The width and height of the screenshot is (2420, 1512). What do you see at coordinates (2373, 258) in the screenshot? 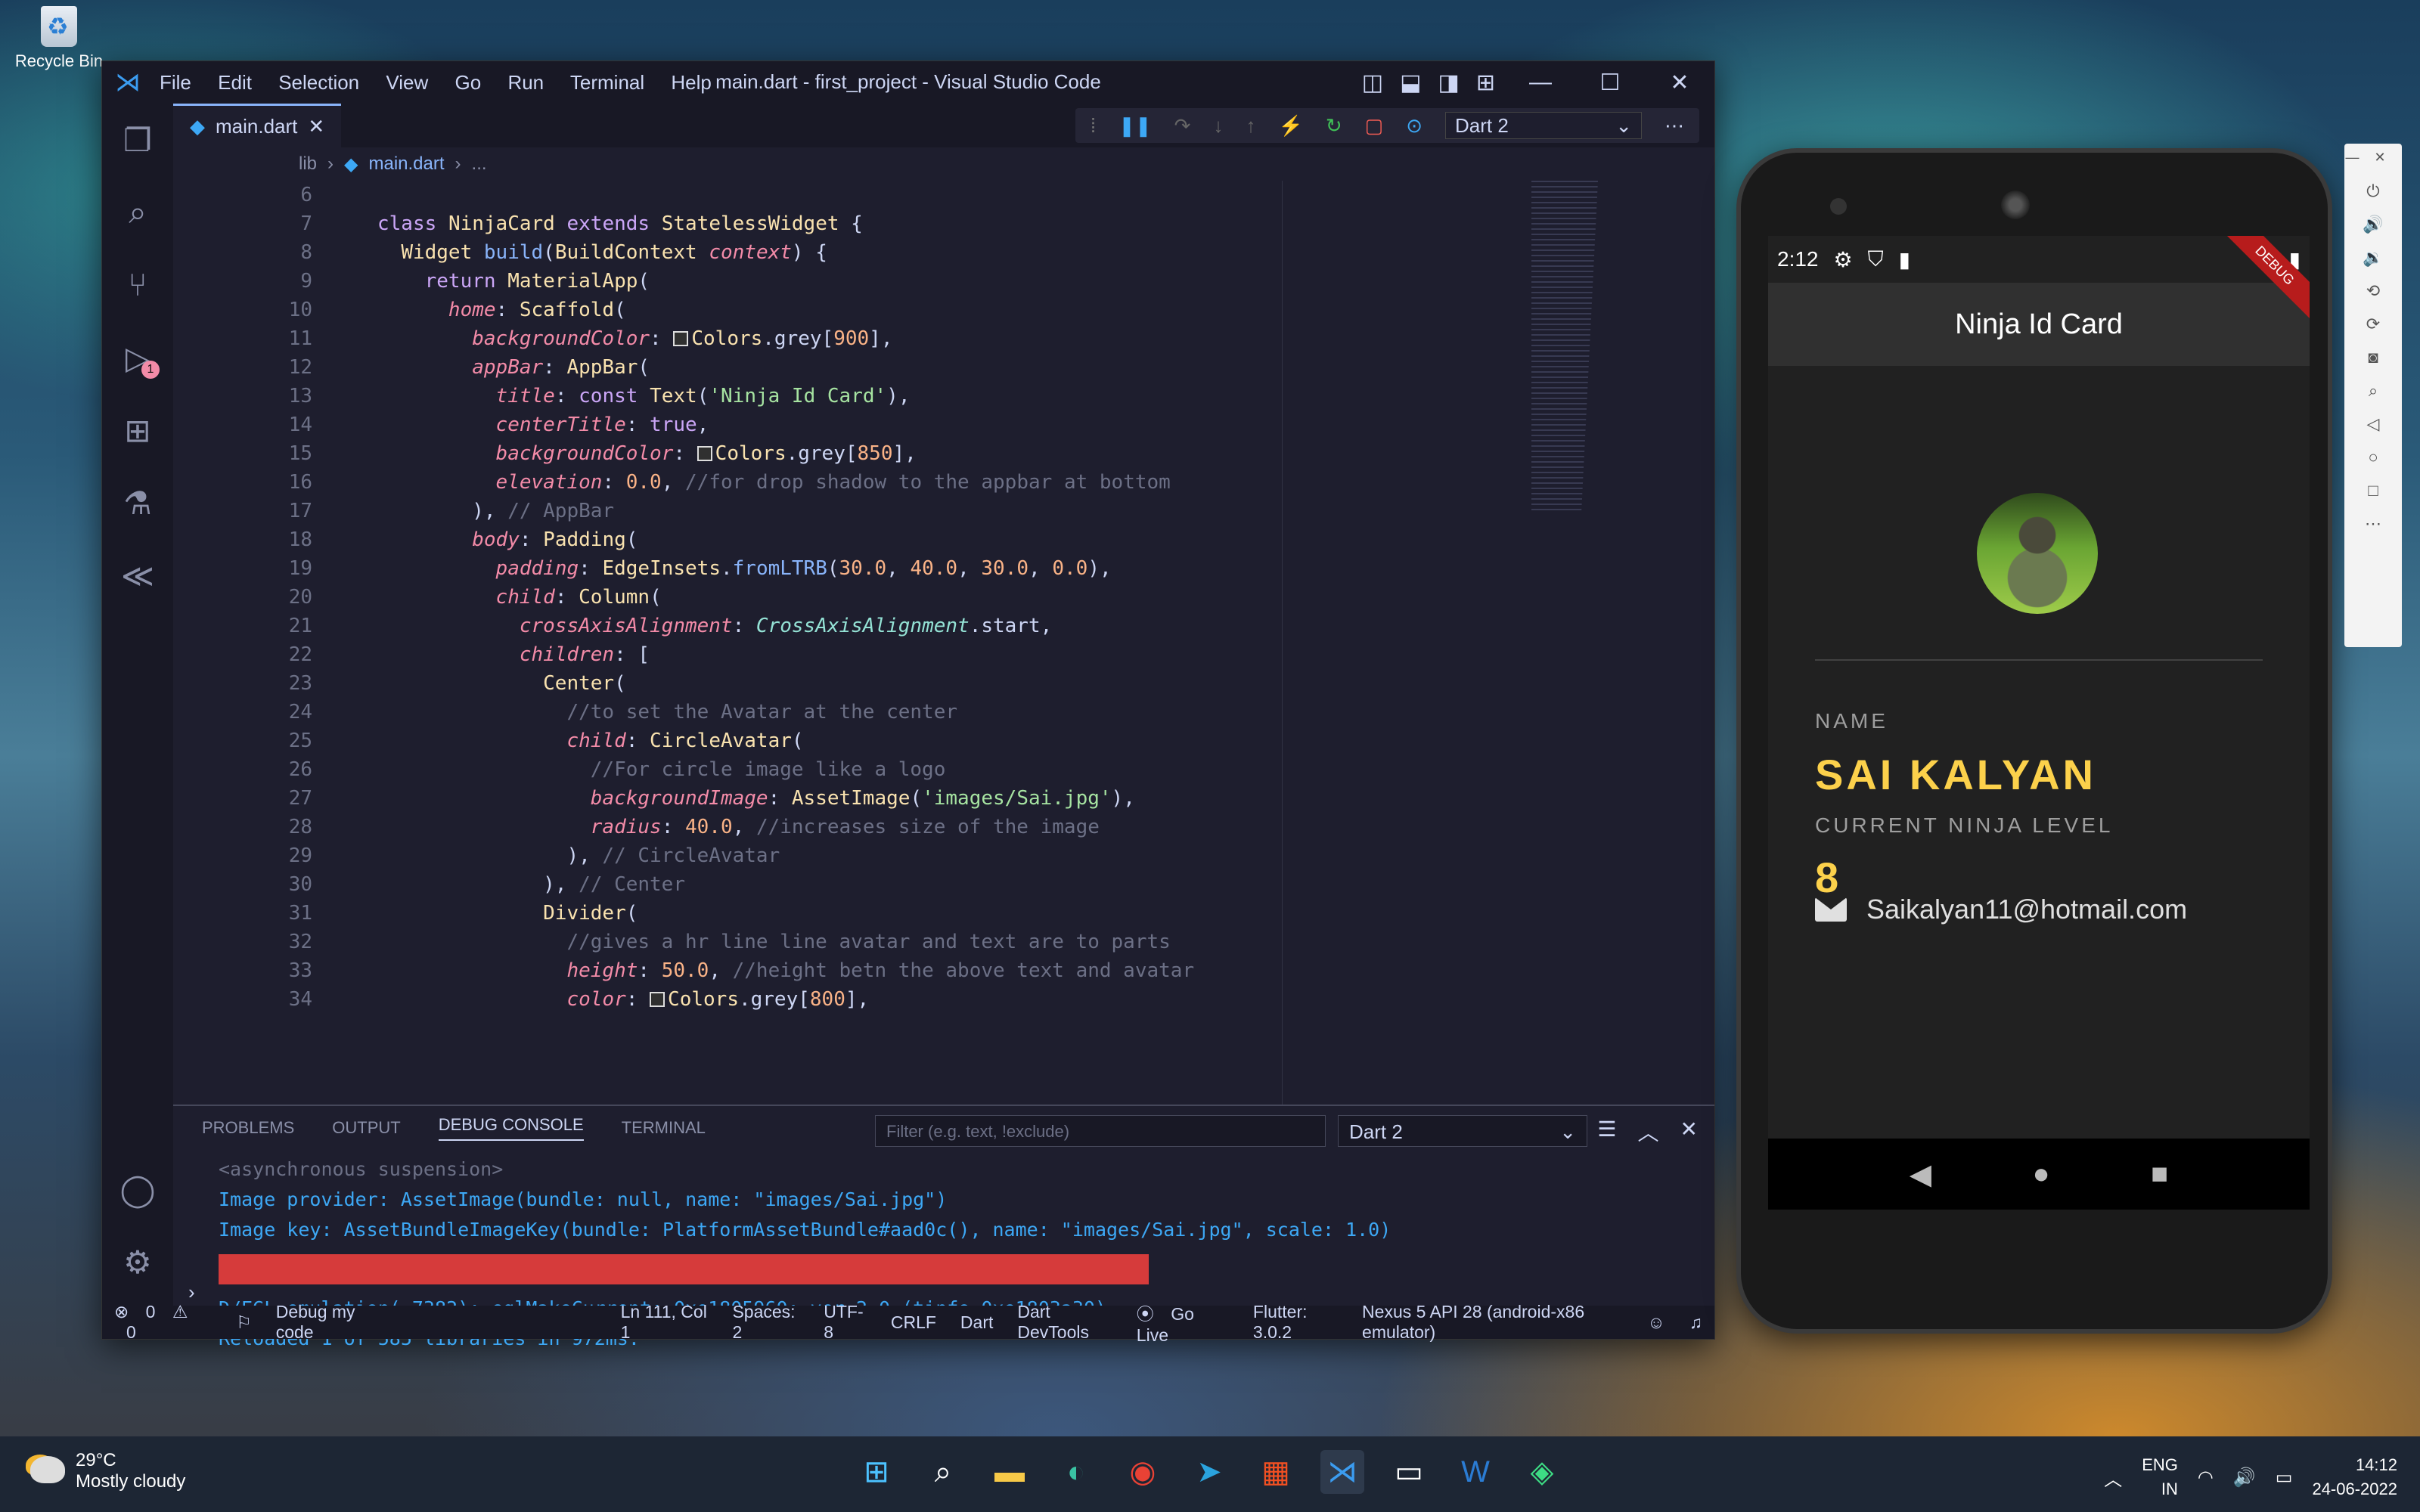
I see `volume-down-icon: 🔉` at bounding box center [2373, 258].